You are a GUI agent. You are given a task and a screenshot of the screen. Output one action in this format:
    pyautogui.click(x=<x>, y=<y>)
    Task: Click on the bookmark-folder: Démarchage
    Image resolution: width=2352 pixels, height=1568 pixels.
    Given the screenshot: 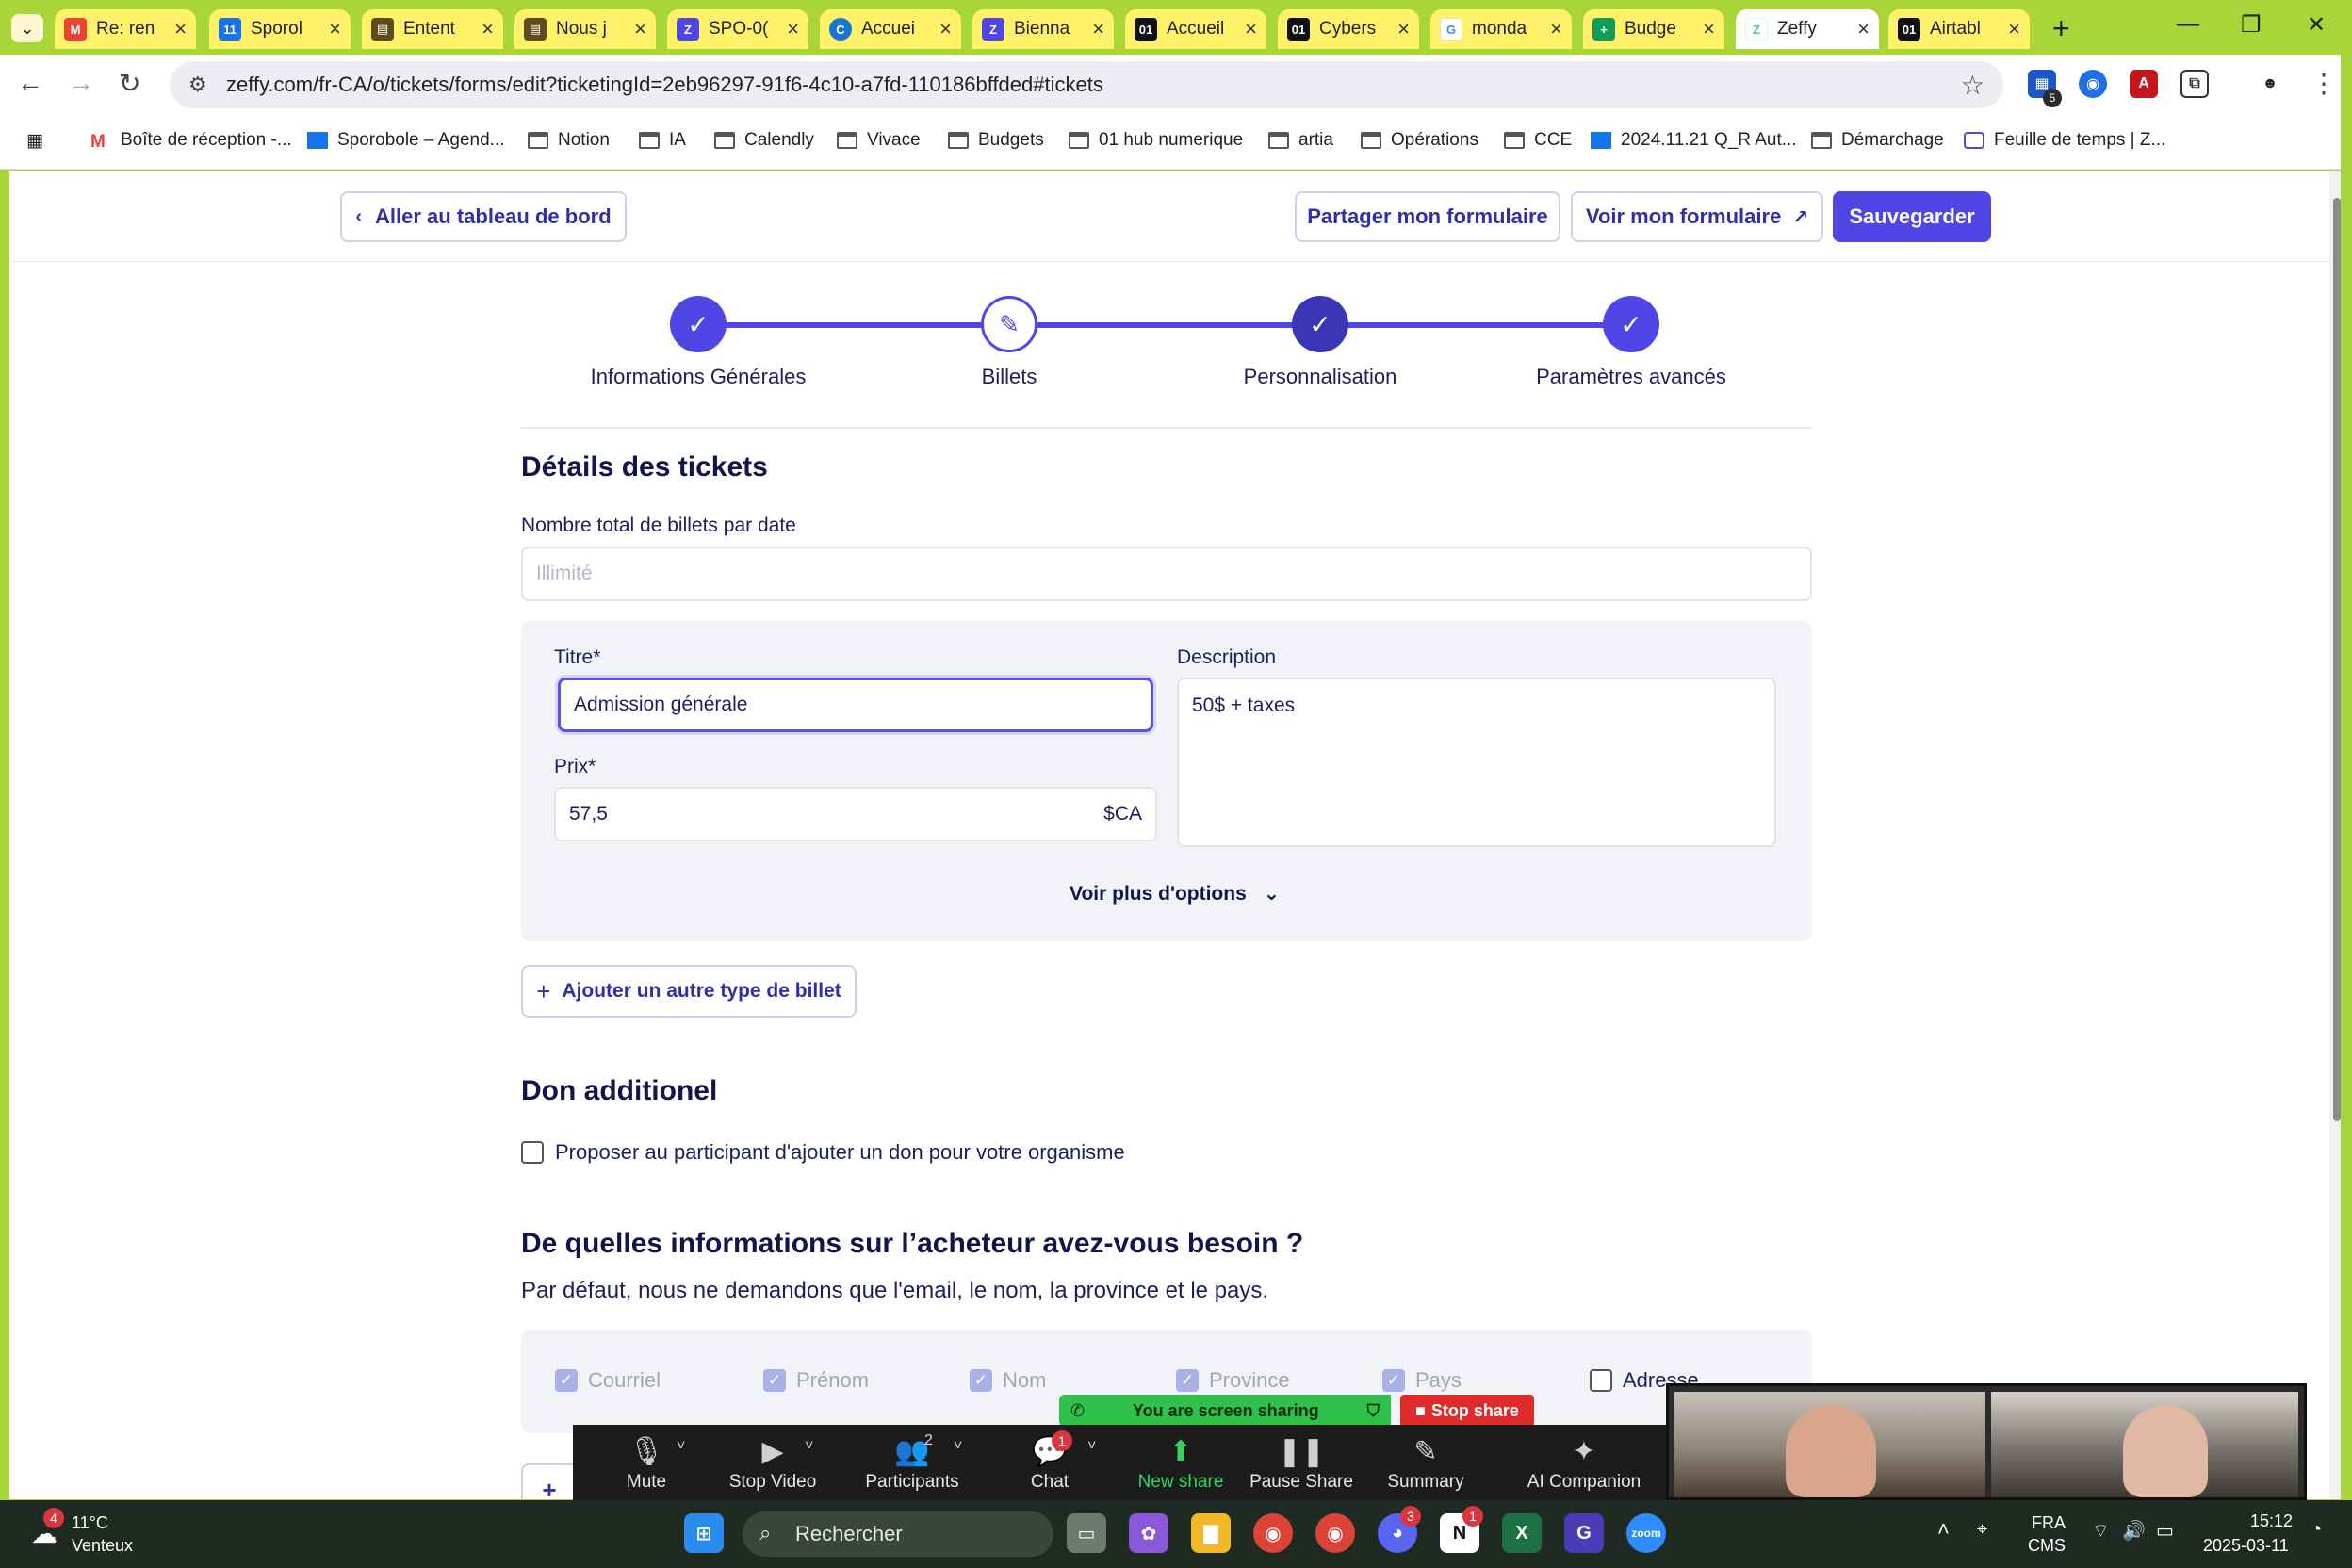 What is the action you would take?
    pyautogui.click(x=1877, y=140)
    